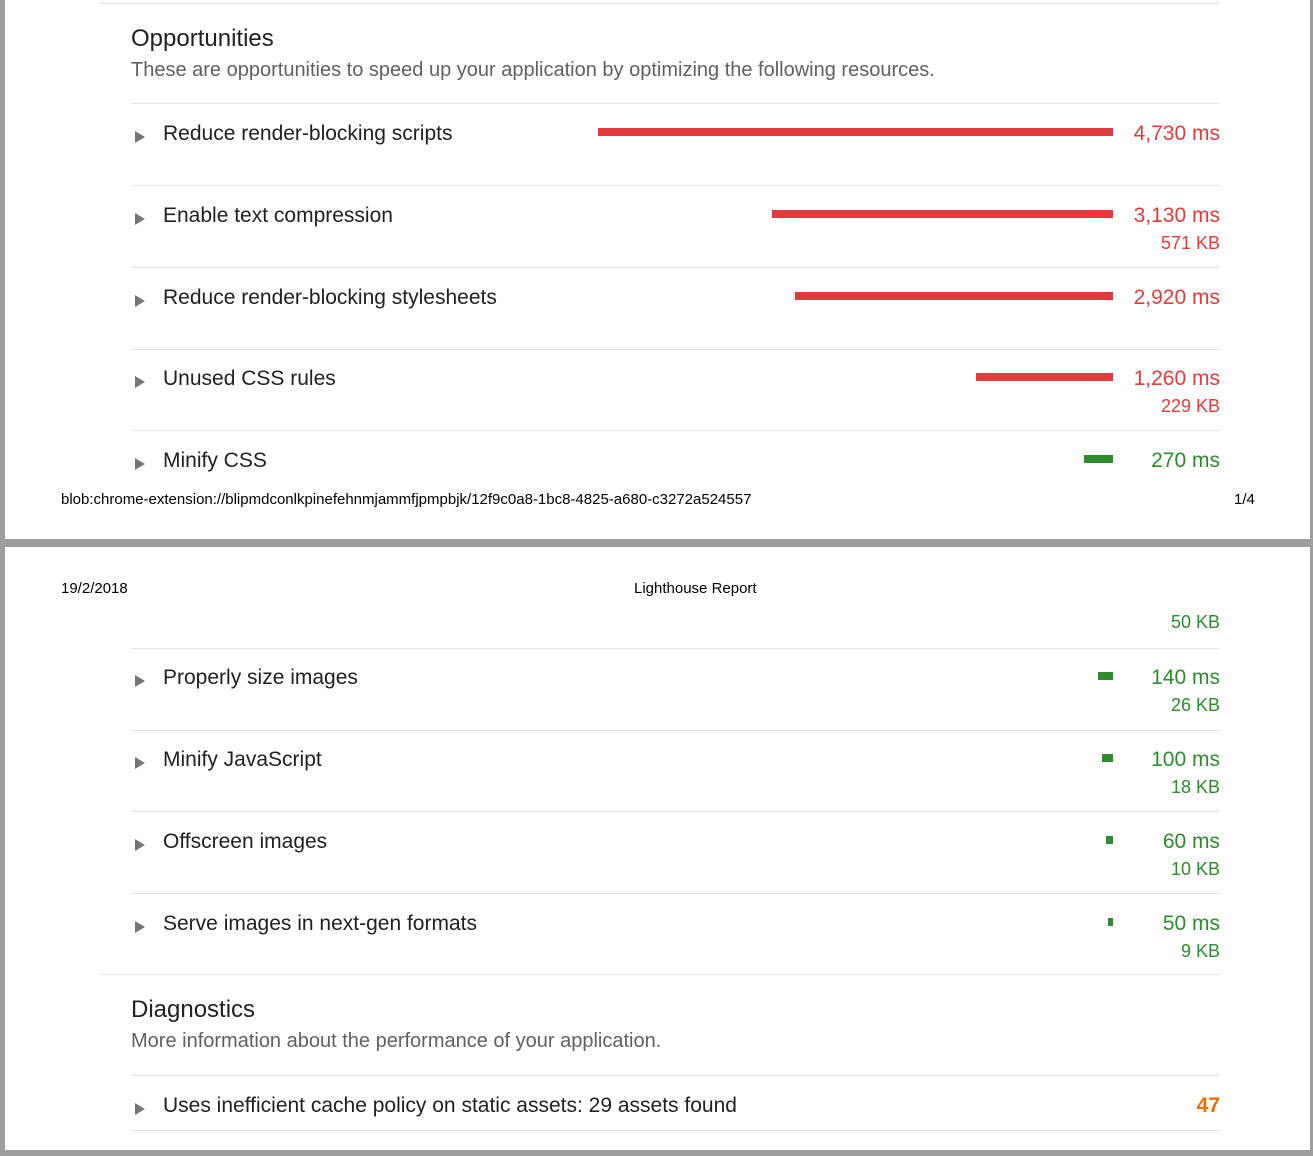  What do you see at coordinates (1190, 243) in the screenshot?
I see `savings-kb: 571 KB` at bounding box center [1190, 243].